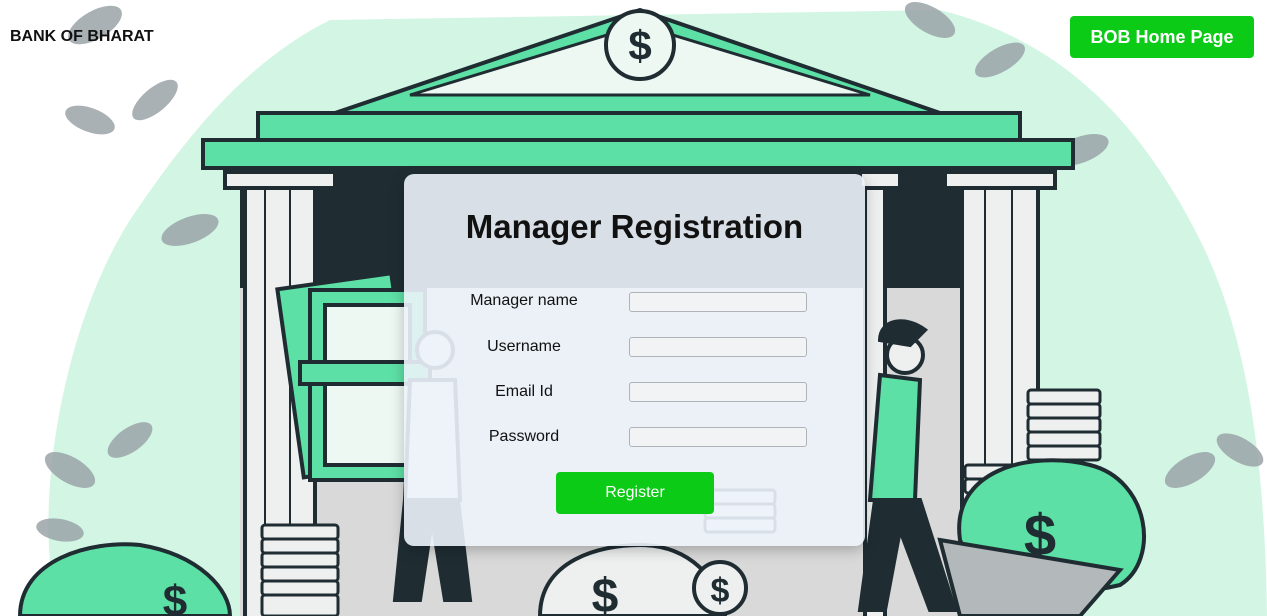  I want to click on password-input, so click(718, 437).